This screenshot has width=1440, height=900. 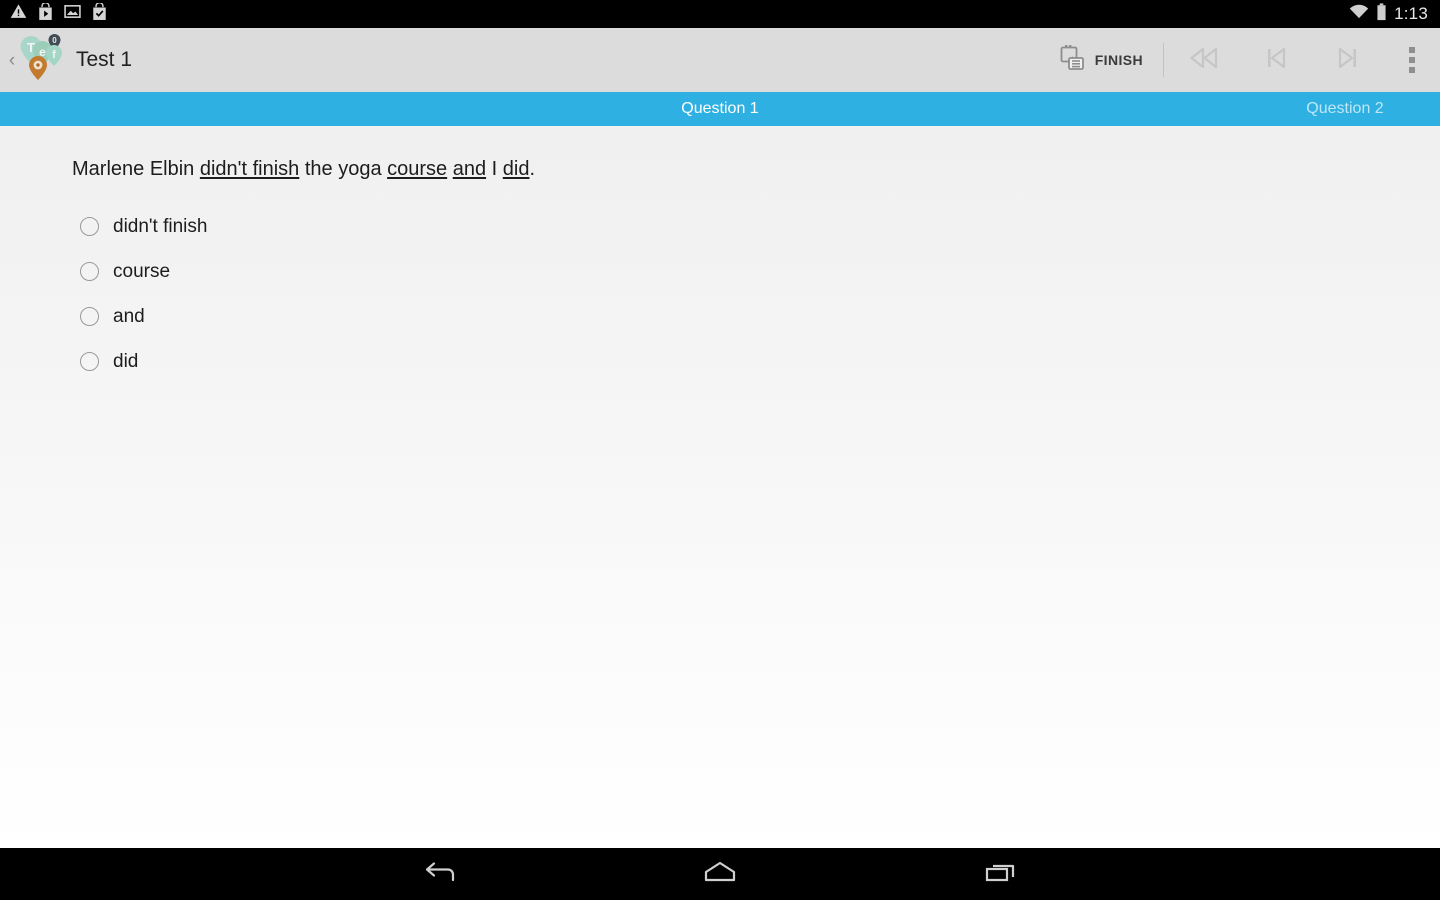 I want to click on answer-option-label: and, so click(x=129, y=316).